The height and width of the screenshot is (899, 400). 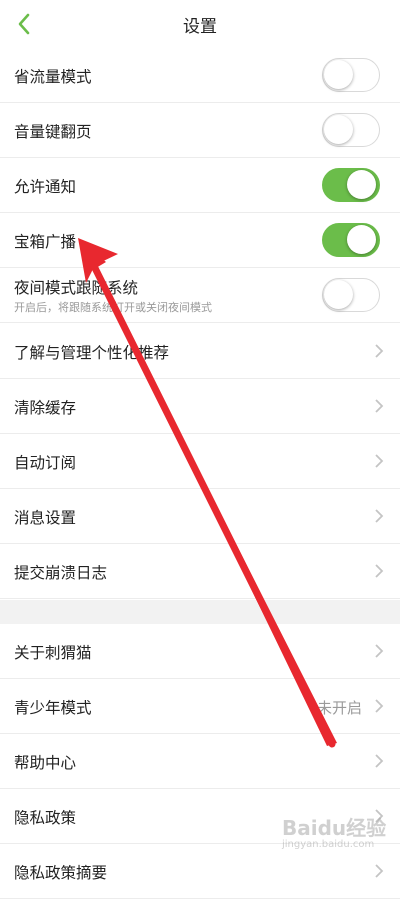 I want to click on setting-row-volume-key-paging: 音量键翻页, so click(x=200, y=130).